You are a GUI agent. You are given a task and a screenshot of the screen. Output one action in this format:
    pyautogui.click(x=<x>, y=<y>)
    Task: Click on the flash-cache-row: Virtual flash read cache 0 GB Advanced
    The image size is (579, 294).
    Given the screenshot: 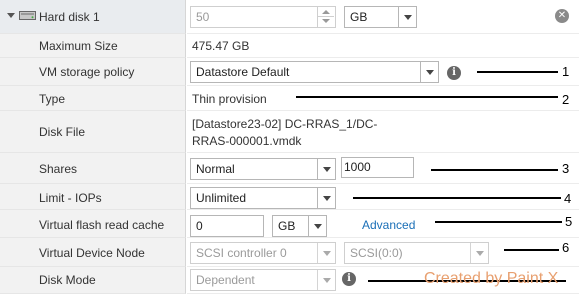 What is the action you would take?
    pyautogui.click(x=289, y=224)
    